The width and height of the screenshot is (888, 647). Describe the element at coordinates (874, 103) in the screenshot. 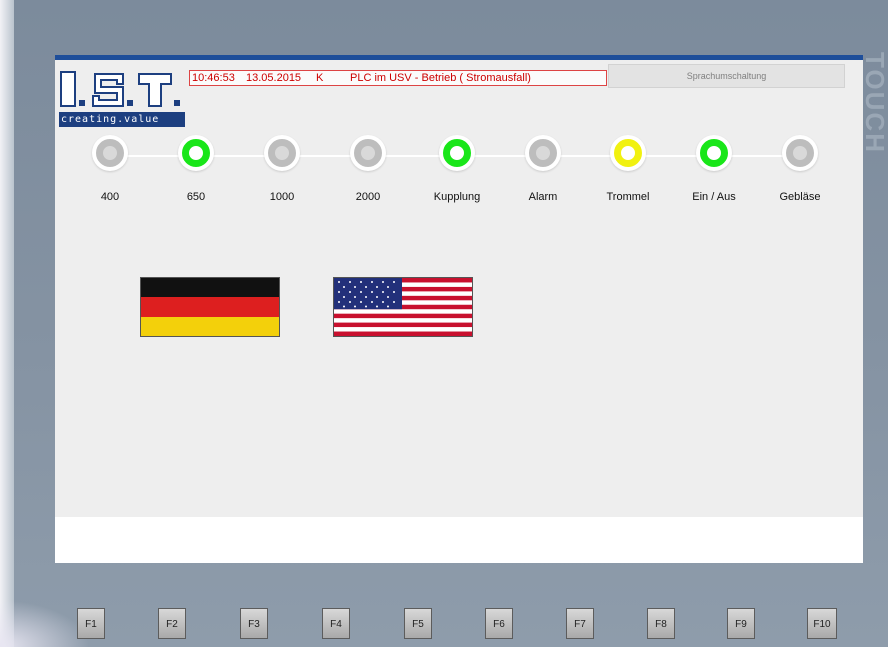

I see `bezel-brand-text: TOUCH` at that location.